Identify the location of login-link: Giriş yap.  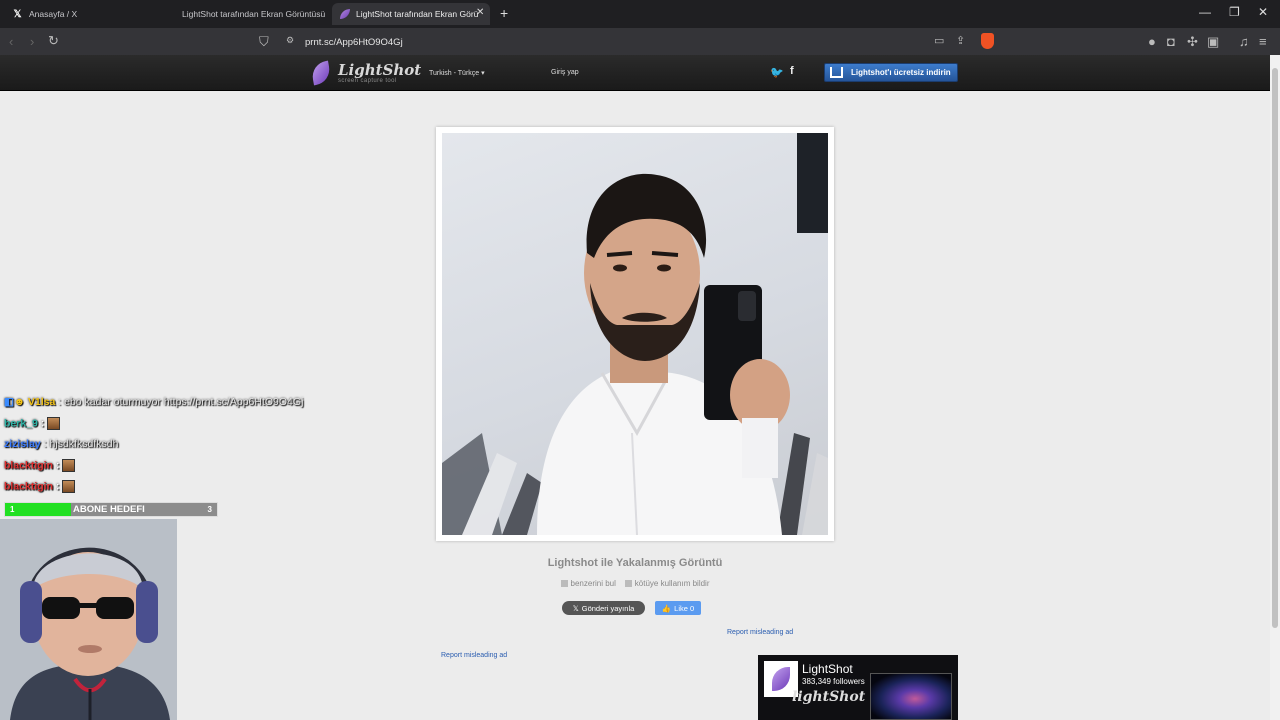
(565, 72).